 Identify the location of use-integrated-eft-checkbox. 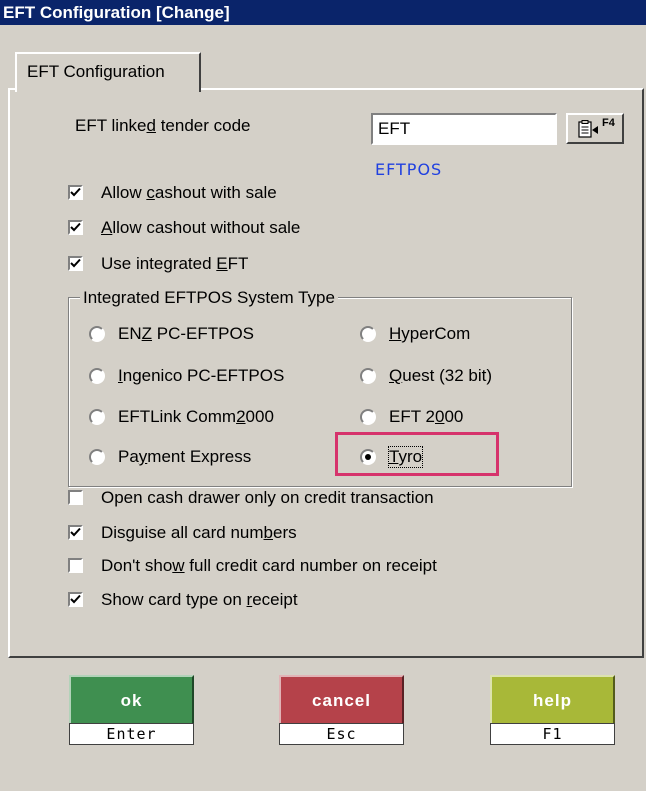
(75, 263).